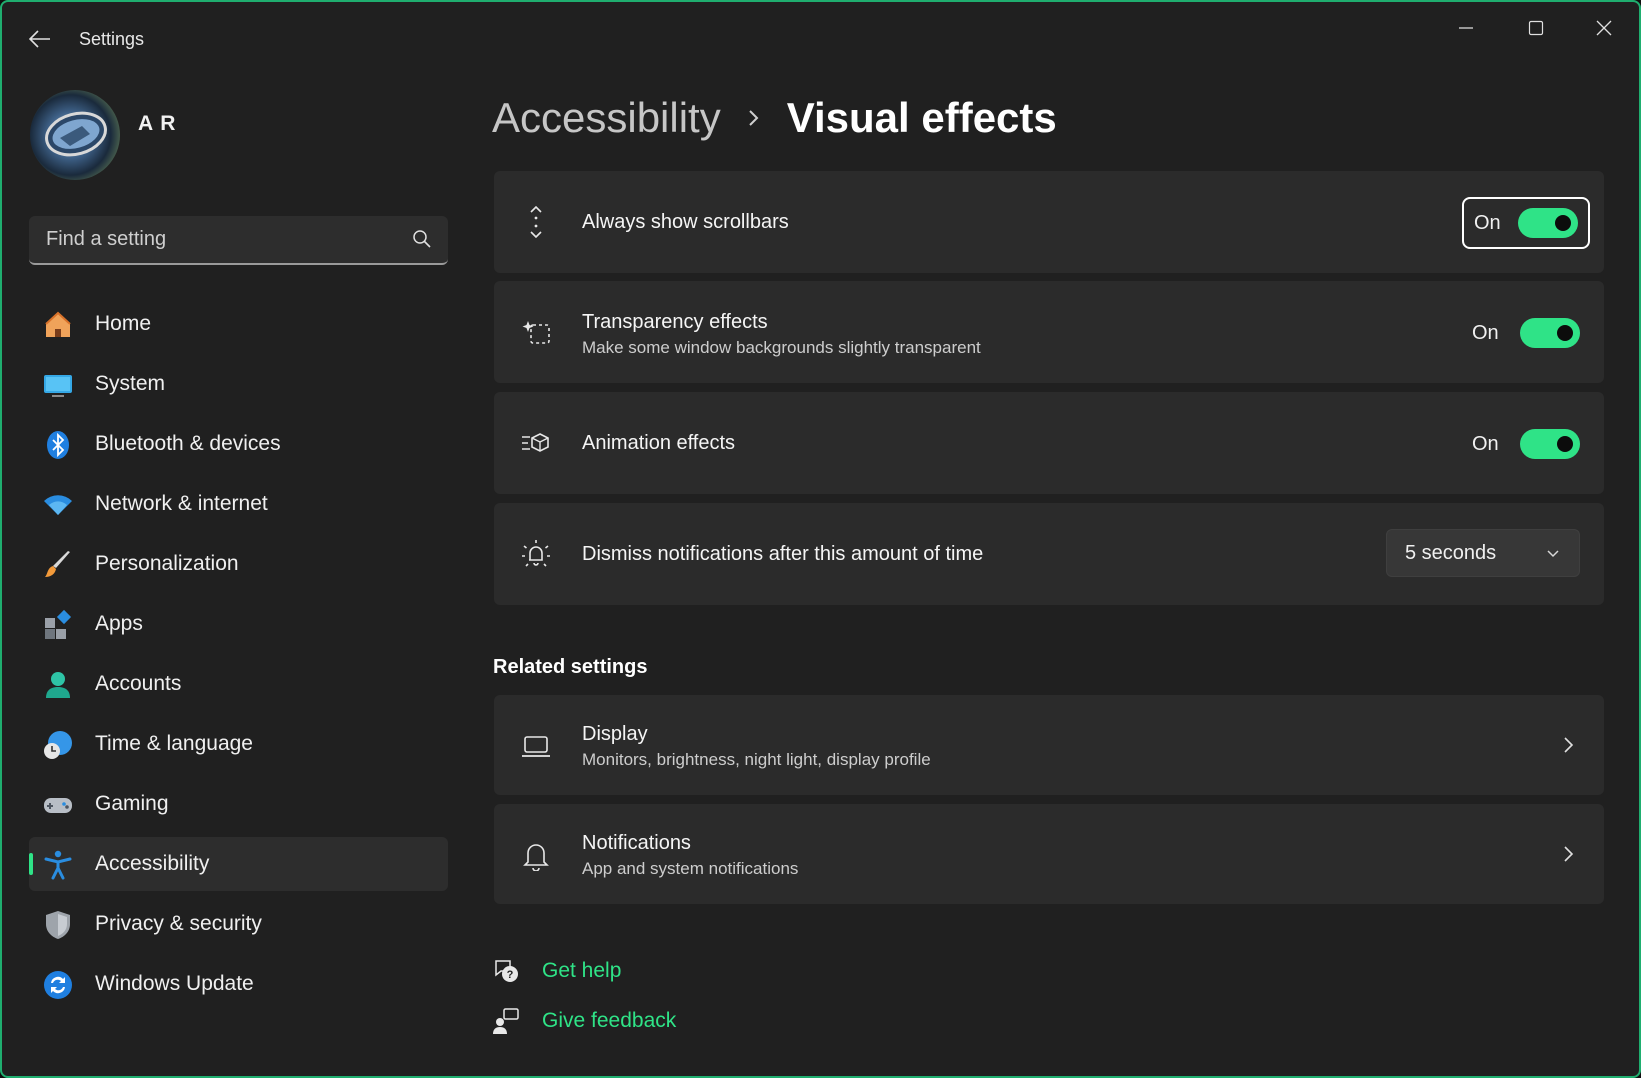 The image size is (1641, 1078). I want to click on give-feedback-label: Give feedback, so click(609, 1021).